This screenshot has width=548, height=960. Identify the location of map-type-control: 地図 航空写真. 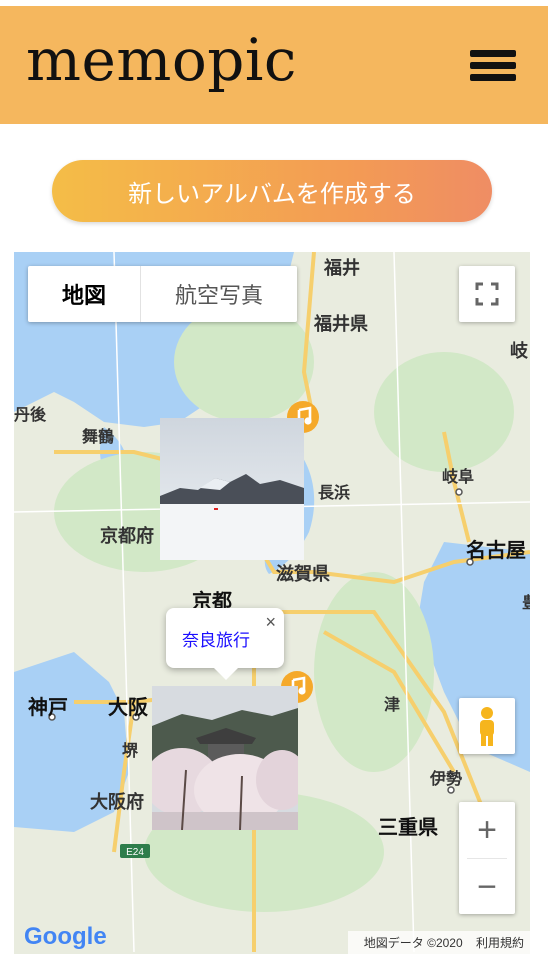
(163, 294).